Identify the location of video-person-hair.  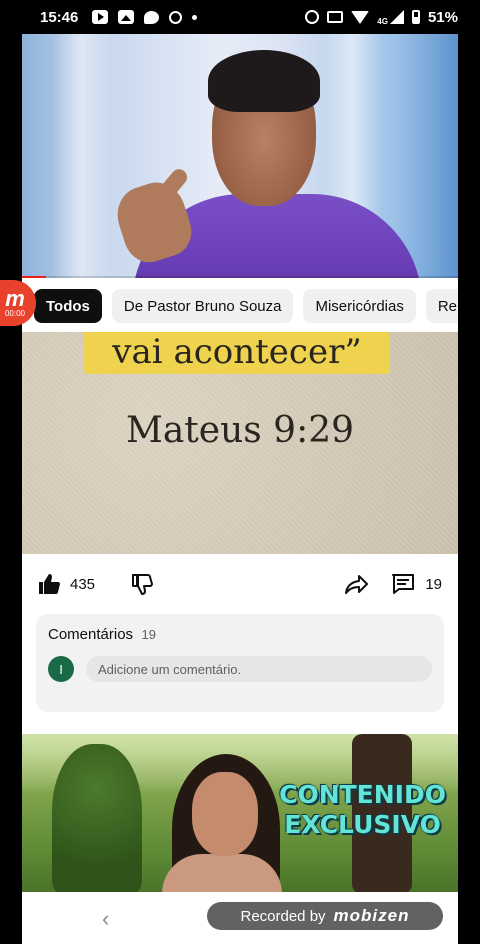
(264, 81).